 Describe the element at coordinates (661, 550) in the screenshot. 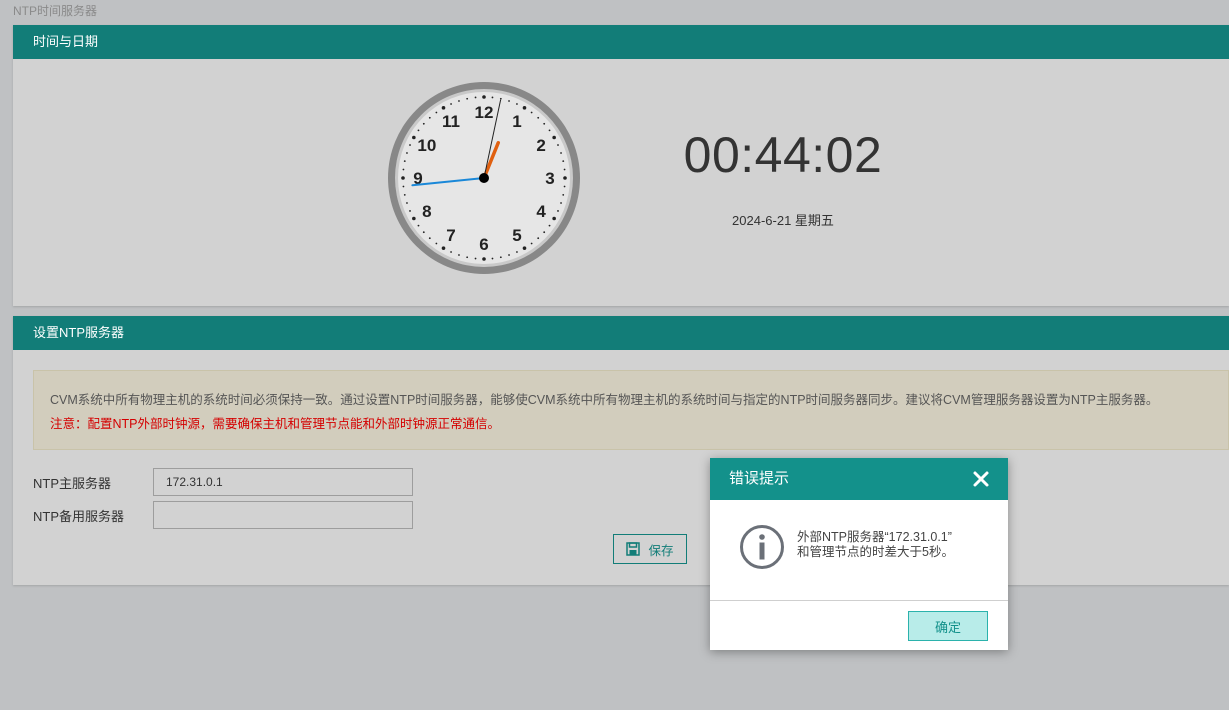

I see `save-button-label: 保存` at that location.